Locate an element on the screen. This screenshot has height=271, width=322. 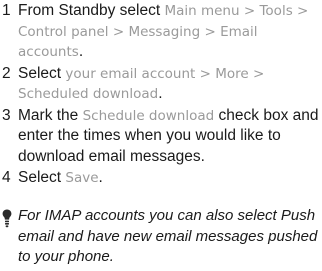
step-item: 4 Select Save. is located at coordinates (160, 178).